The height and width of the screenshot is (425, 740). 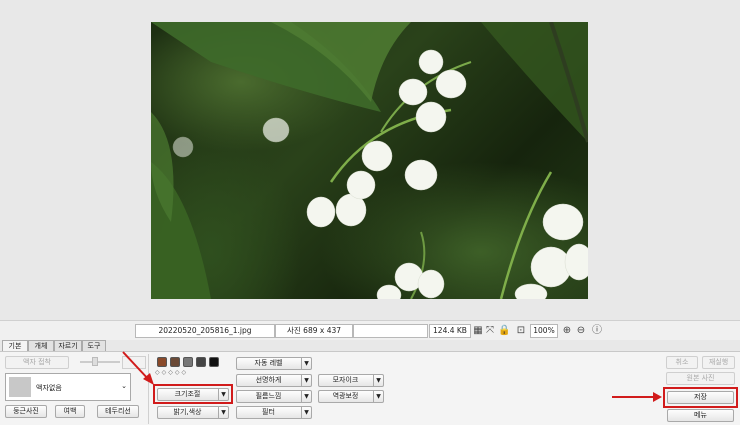 I want to click on rounded-photo-button: 둥근사진, so click(x=26, y=411).